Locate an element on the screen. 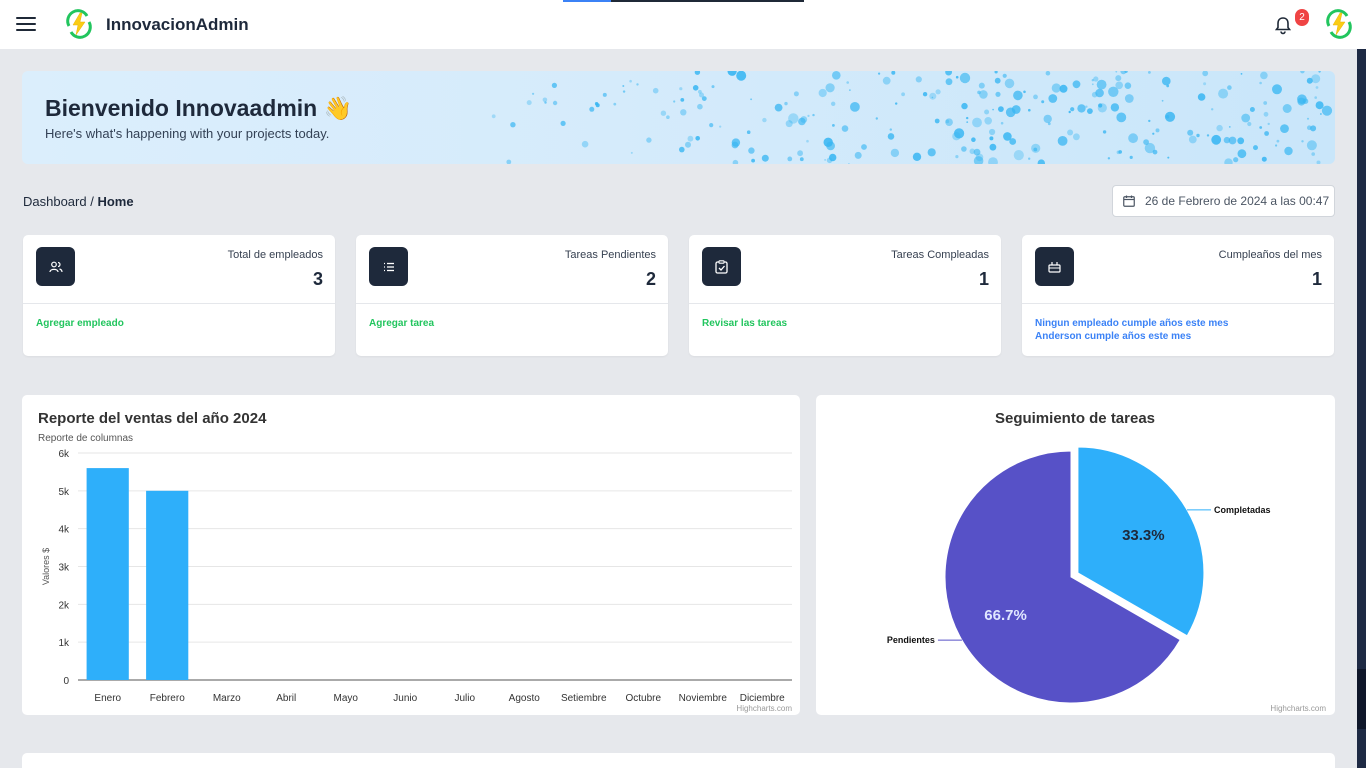 This screenshot has width=1366, height=768. bar-febrero is located at coordinates (167, 585).